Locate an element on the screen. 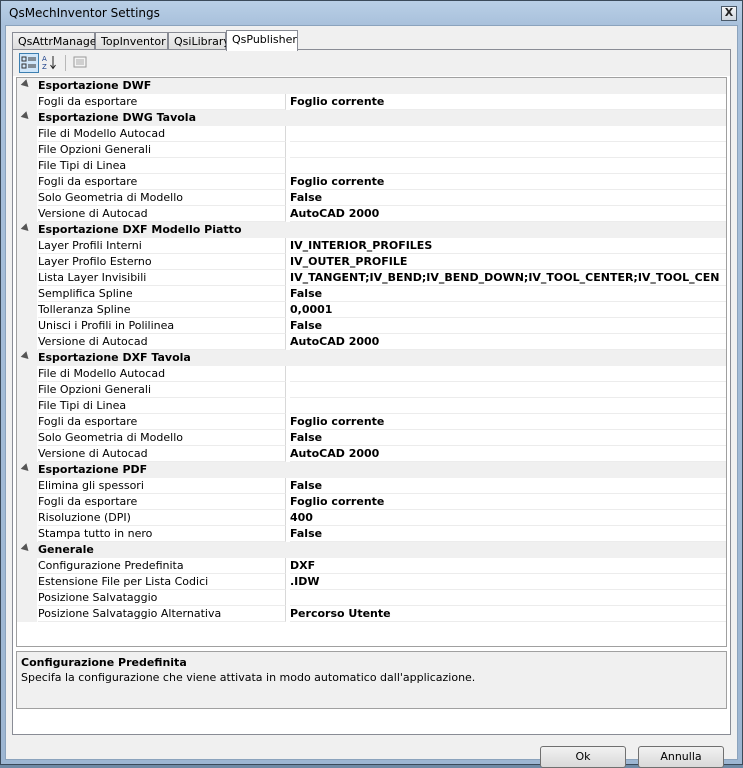 This screenshot has width=743, height=768. categorized-view-button is located at coordinates (29, 63).